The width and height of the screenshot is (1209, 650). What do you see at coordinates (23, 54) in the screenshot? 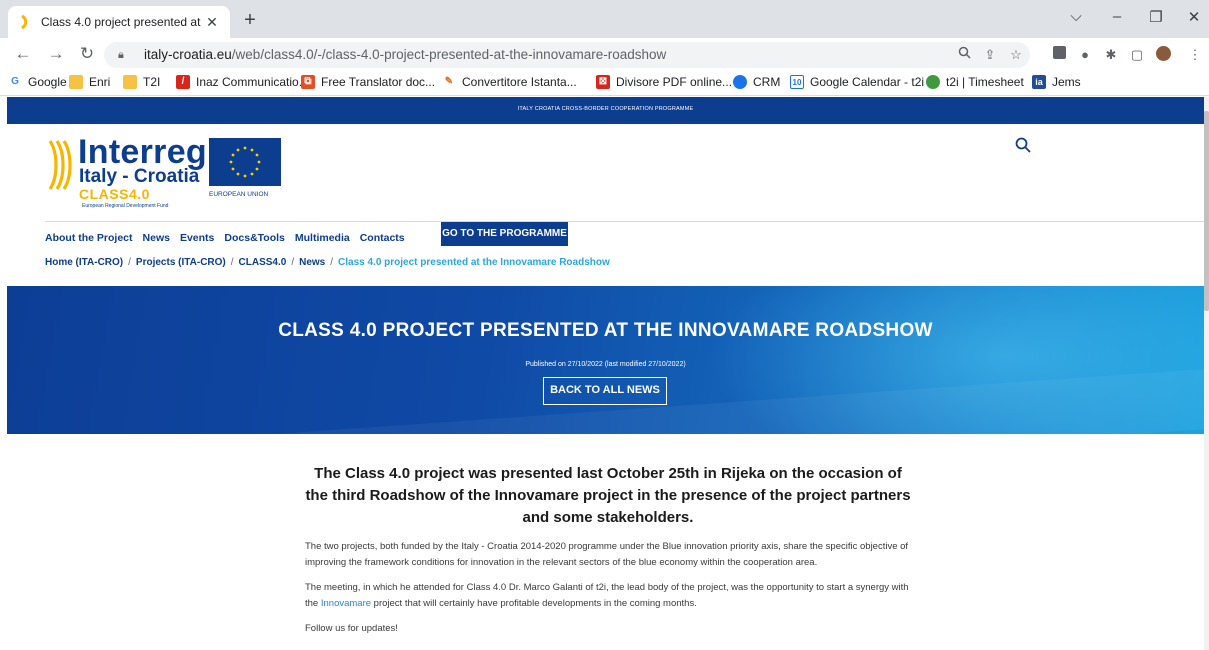
I see `back-arrow-icon: ←` at bounding box center [23, 54].